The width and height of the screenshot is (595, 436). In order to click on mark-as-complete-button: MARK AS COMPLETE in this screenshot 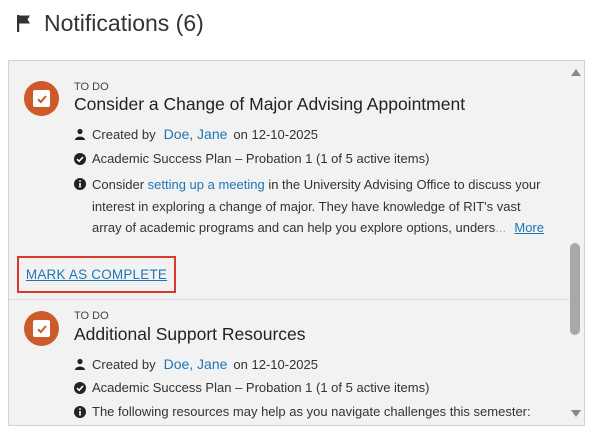, I will do `click(96, 274)`.